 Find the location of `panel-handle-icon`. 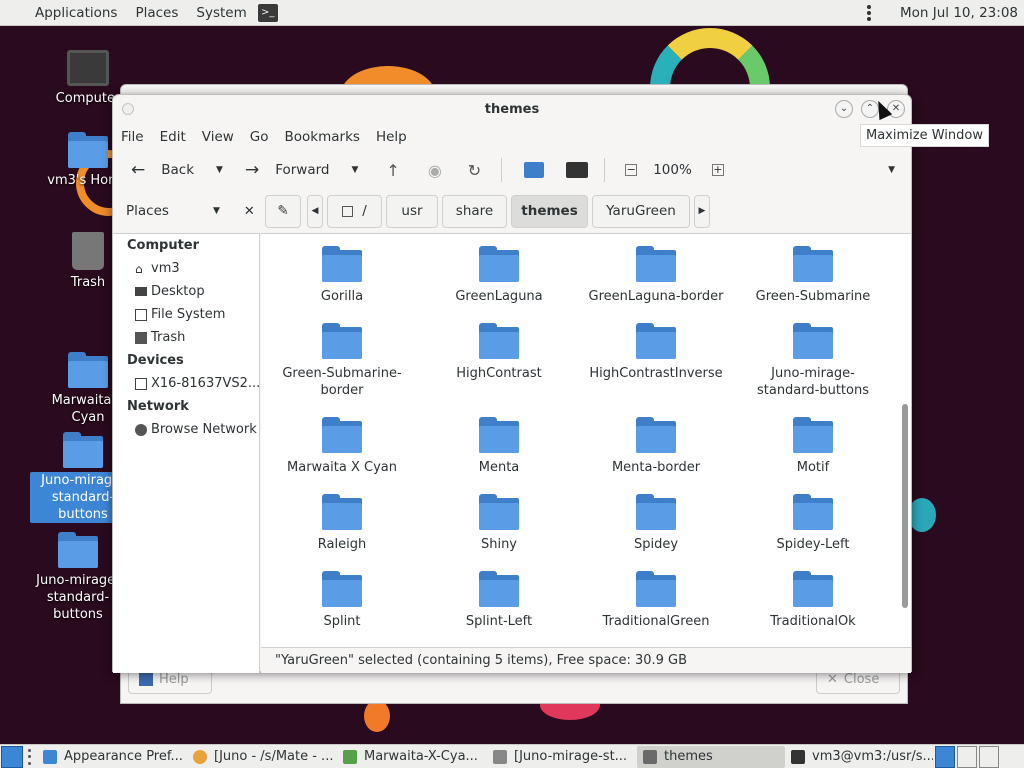

panel-handle-icon is located at coordinates (30, 756).